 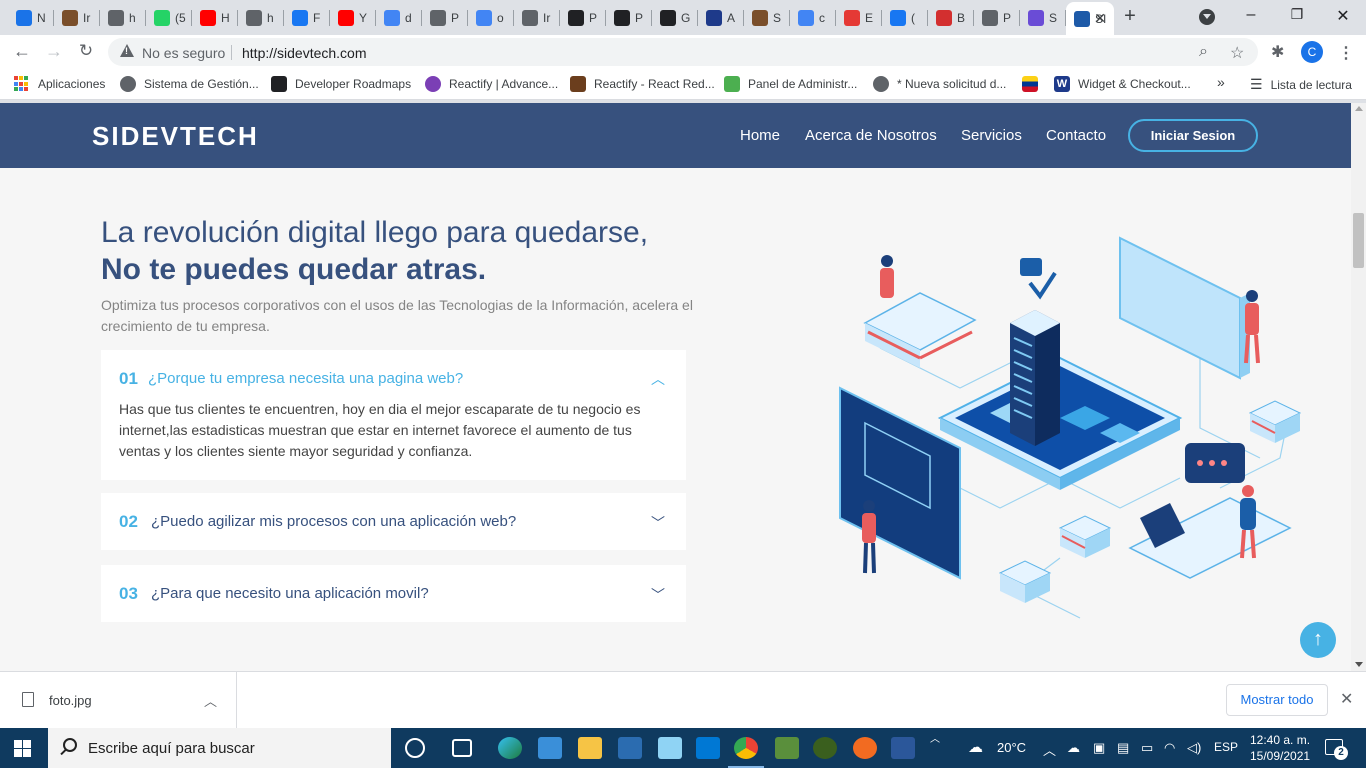 I want to click on browser-tab: F, so click(x=307, y=17).